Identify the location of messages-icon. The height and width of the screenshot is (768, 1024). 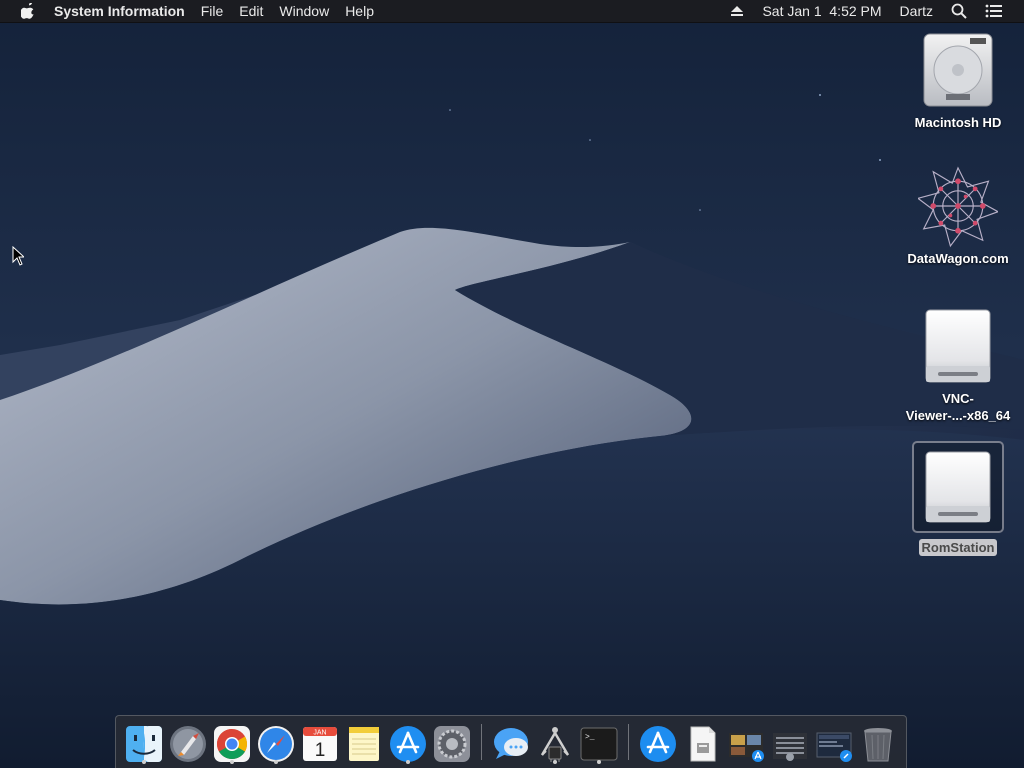
(511, 743).